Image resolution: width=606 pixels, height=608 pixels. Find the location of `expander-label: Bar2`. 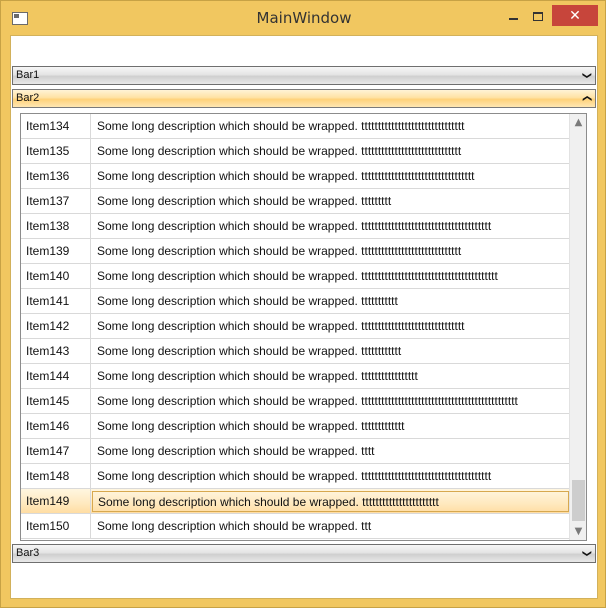

expander-label: Bar2 is located at coordinates (28, 98).